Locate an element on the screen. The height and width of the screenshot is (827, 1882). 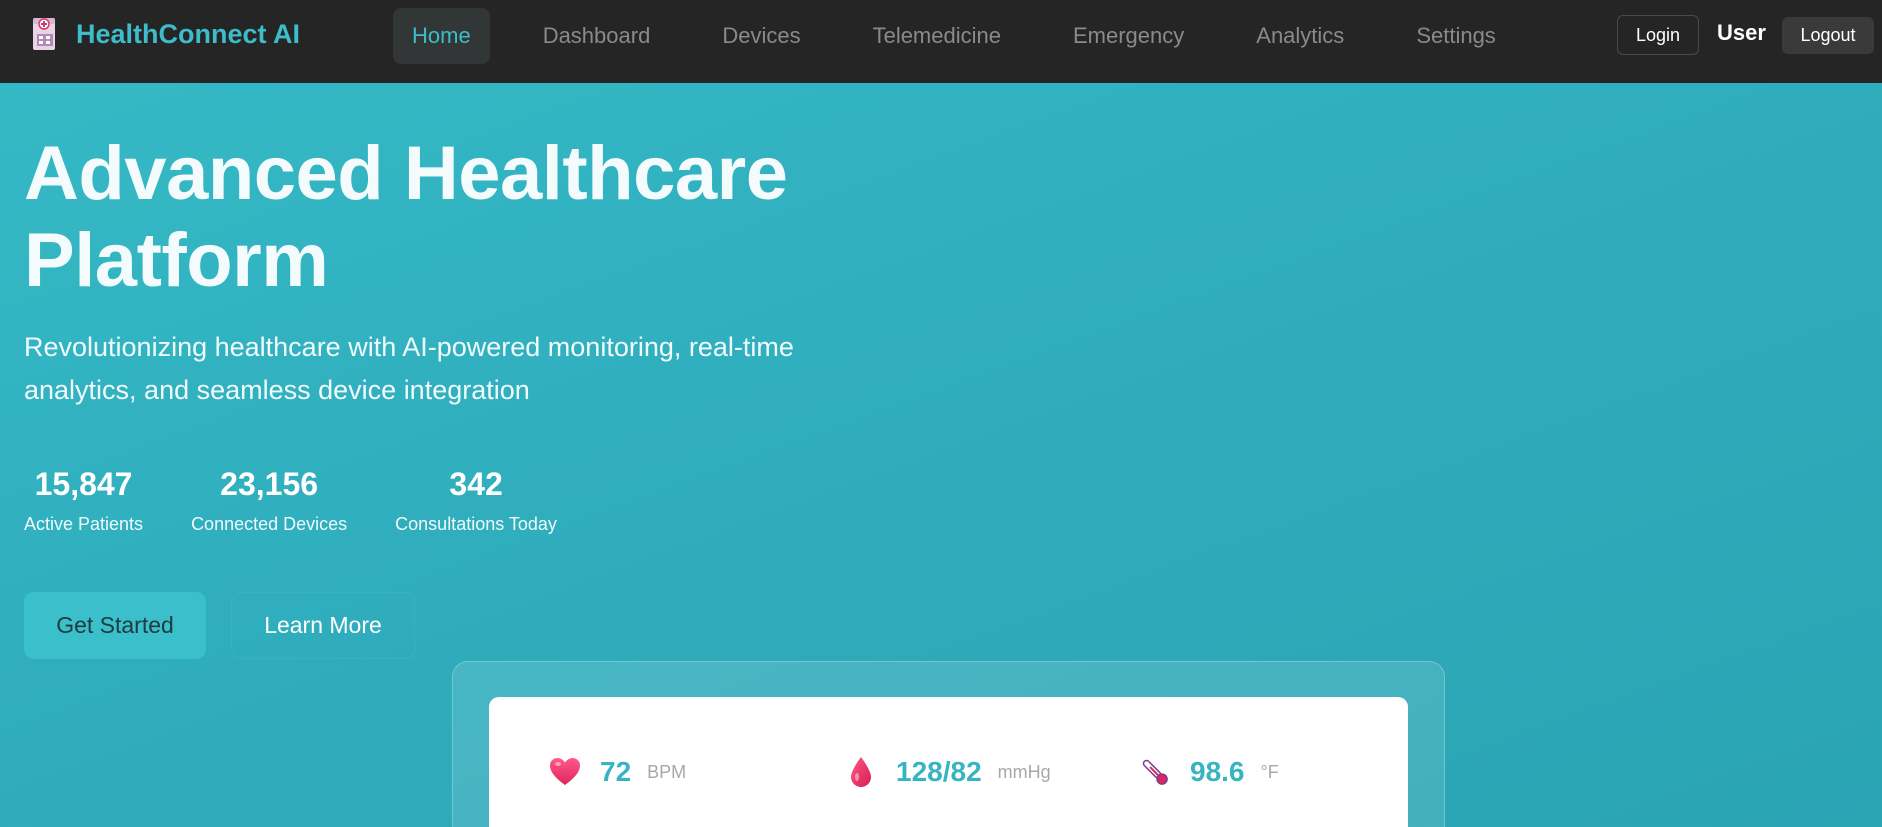
hero-title: Advanced Healthcare Platform is located at coordinates (406, 217).